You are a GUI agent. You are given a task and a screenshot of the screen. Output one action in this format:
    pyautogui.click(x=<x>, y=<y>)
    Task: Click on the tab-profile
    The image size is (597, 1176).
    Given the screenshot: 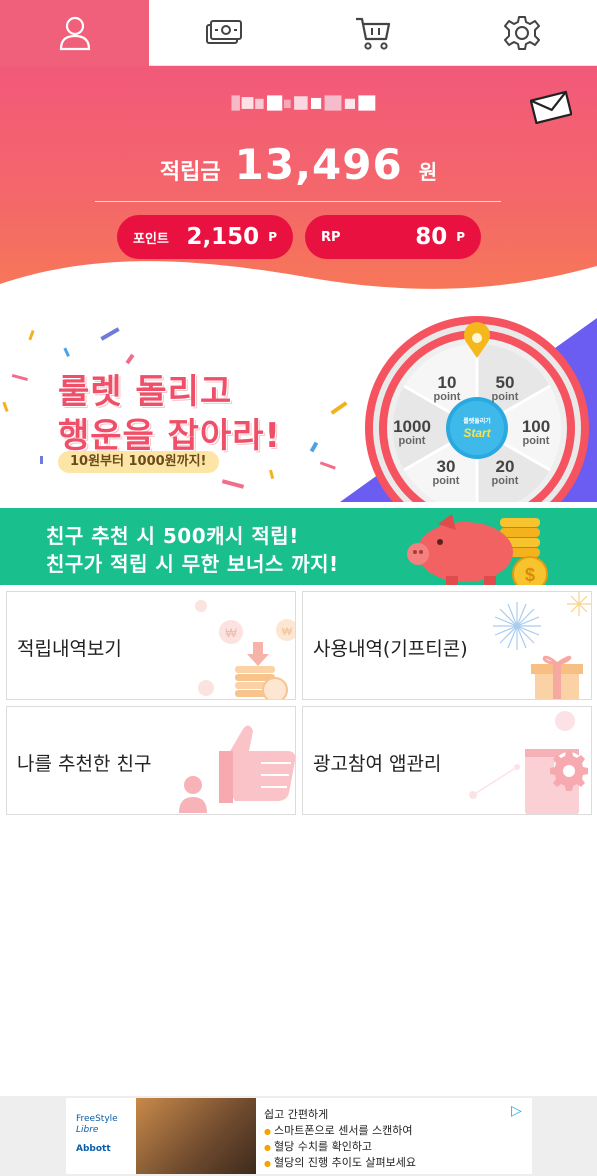 What is the action you would take?
    pyautogui.click(x=75, y=33)
    